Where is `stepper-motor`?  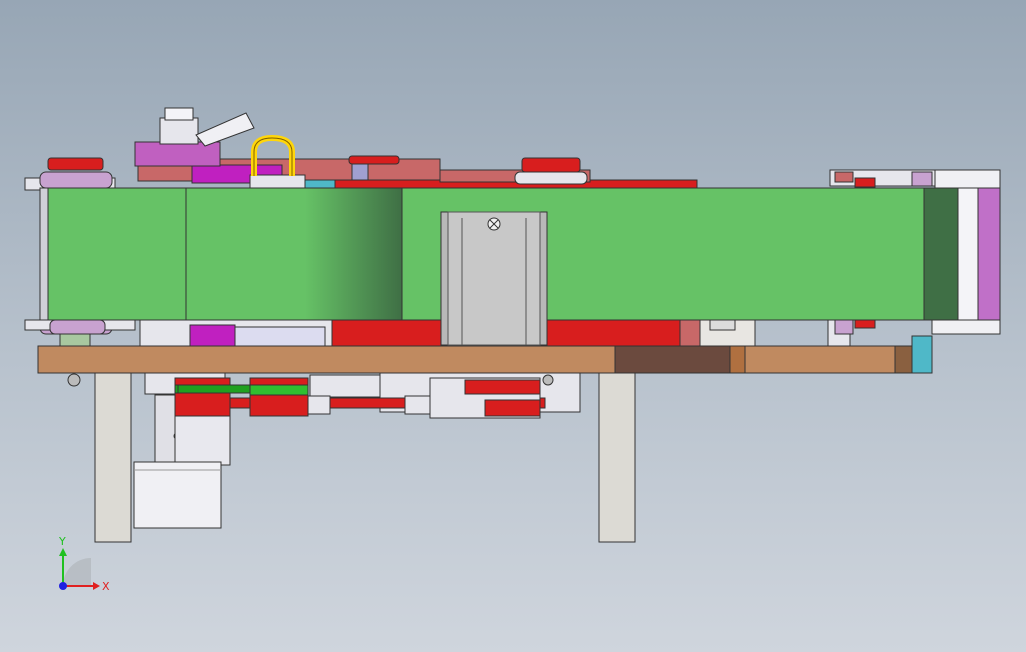 stepper-motor is located at coordinates (494, 278).